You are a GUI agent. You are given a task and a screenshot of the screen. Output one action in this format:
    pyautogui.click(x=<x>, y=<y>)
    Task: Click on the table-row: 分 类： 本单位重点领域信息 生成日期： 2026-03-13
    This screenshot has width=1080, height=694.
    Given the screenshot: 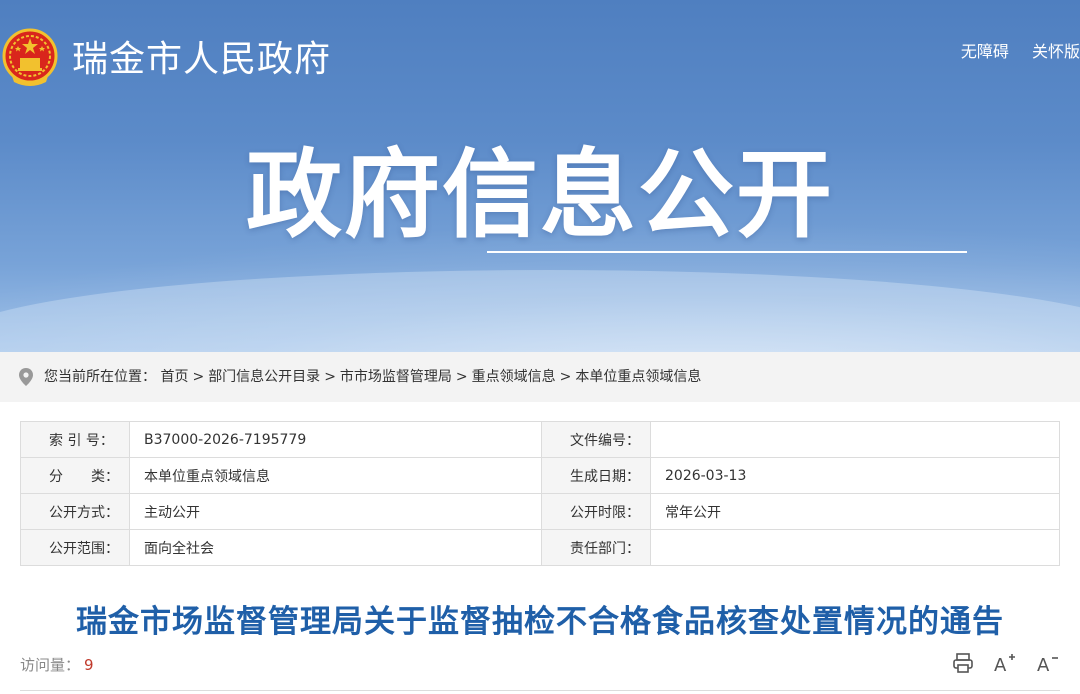 What is the action you would take?
    pyautogui.click(x=540, y=475)
    